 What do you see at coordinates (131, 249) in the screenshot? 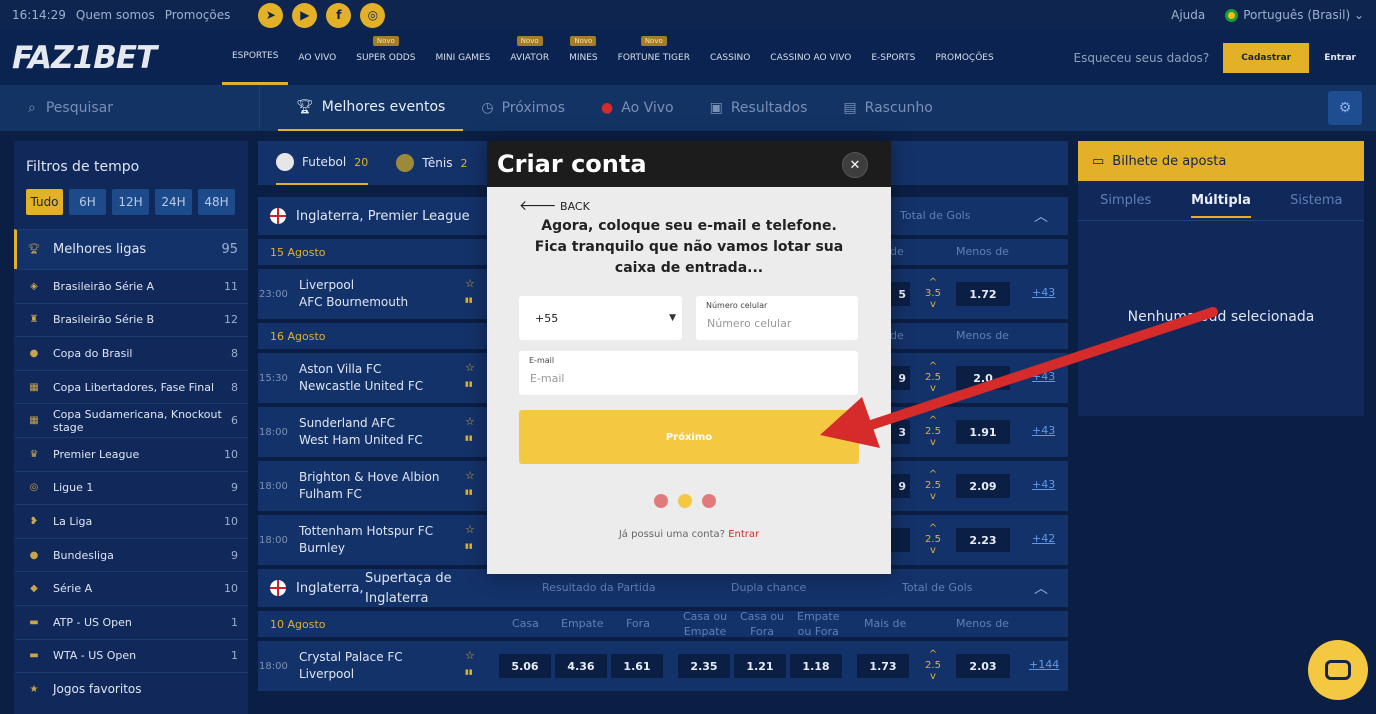
I see `sidebar-item-melhores-ligas: 🏆︎ Melhores ligas 95` at bounding box center [131, 249].